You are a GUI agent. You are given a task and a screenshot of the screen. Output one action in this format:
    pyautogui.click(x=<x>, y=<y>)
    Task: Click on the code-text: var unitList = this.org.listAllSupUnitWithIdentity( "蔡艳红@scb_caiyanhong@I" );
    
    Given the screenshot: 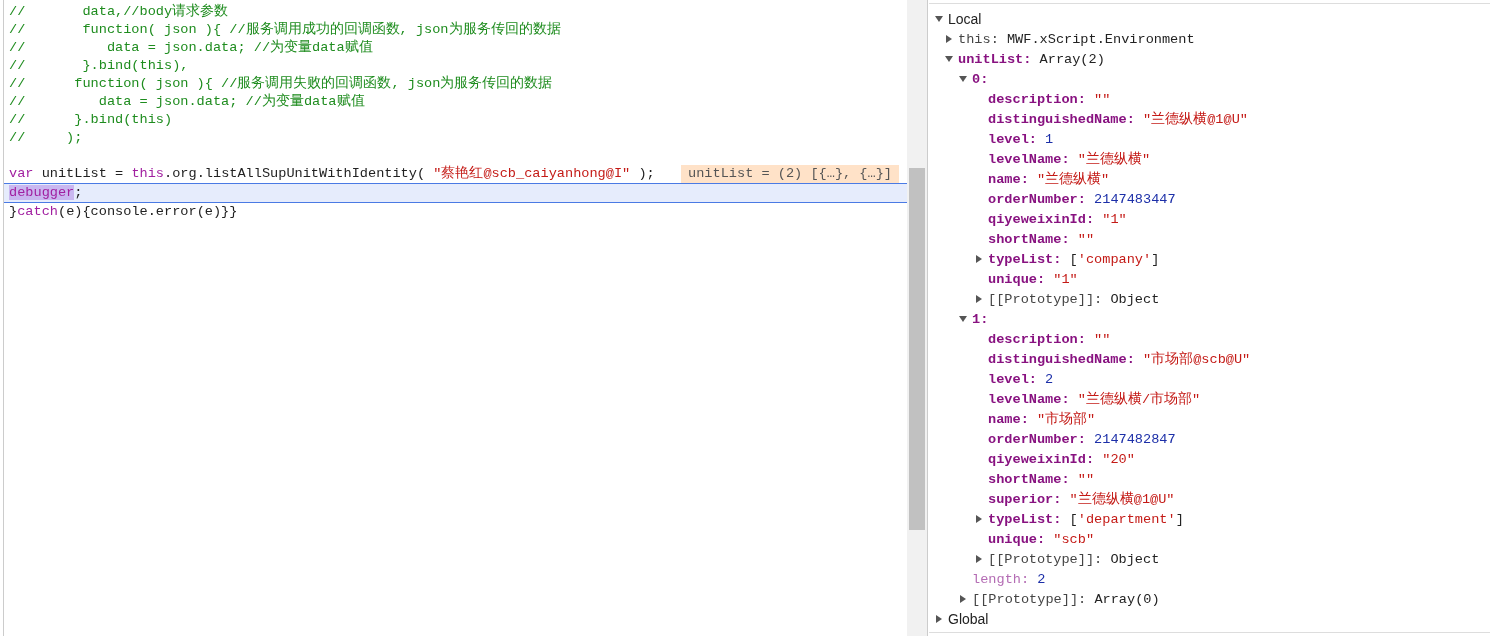 What is the action you would take?
    pyautogui.click(x=332, y=174)
    